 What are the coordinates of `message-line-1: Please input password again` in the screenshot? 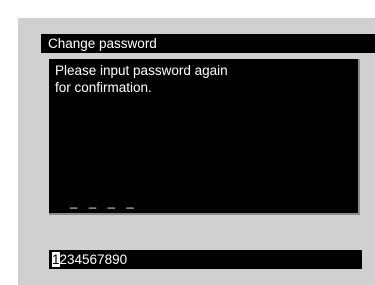 It's located at (141, 70).